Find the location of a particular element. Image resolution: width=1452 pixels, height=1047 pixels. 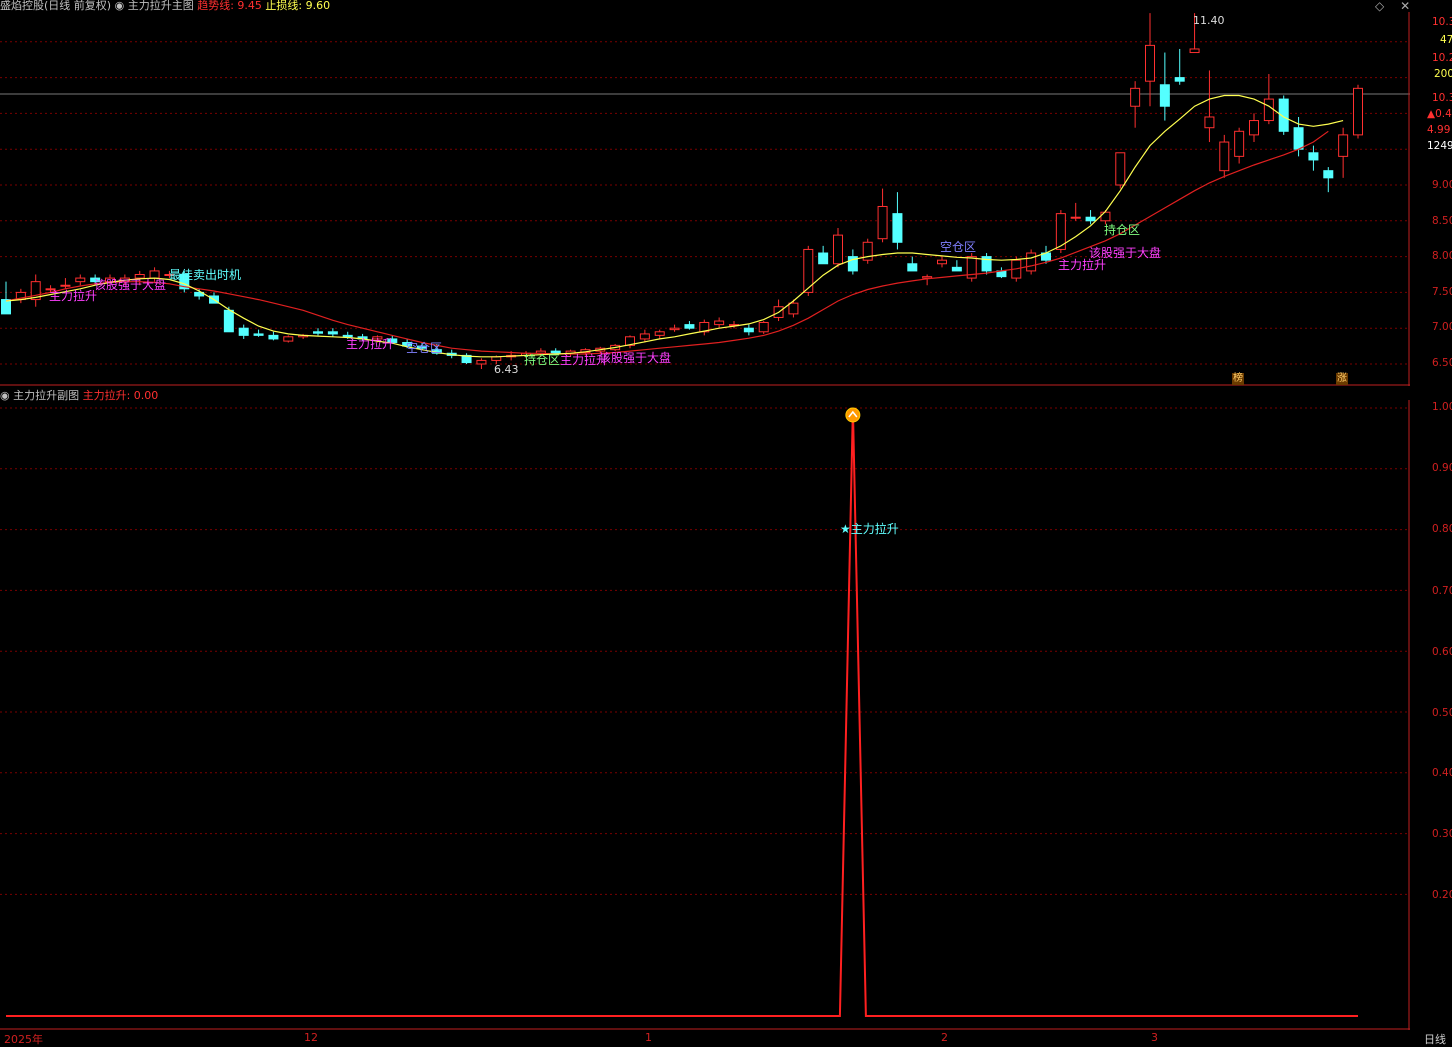

price-tick: 7.50 is located at coordinates (1442, 292).